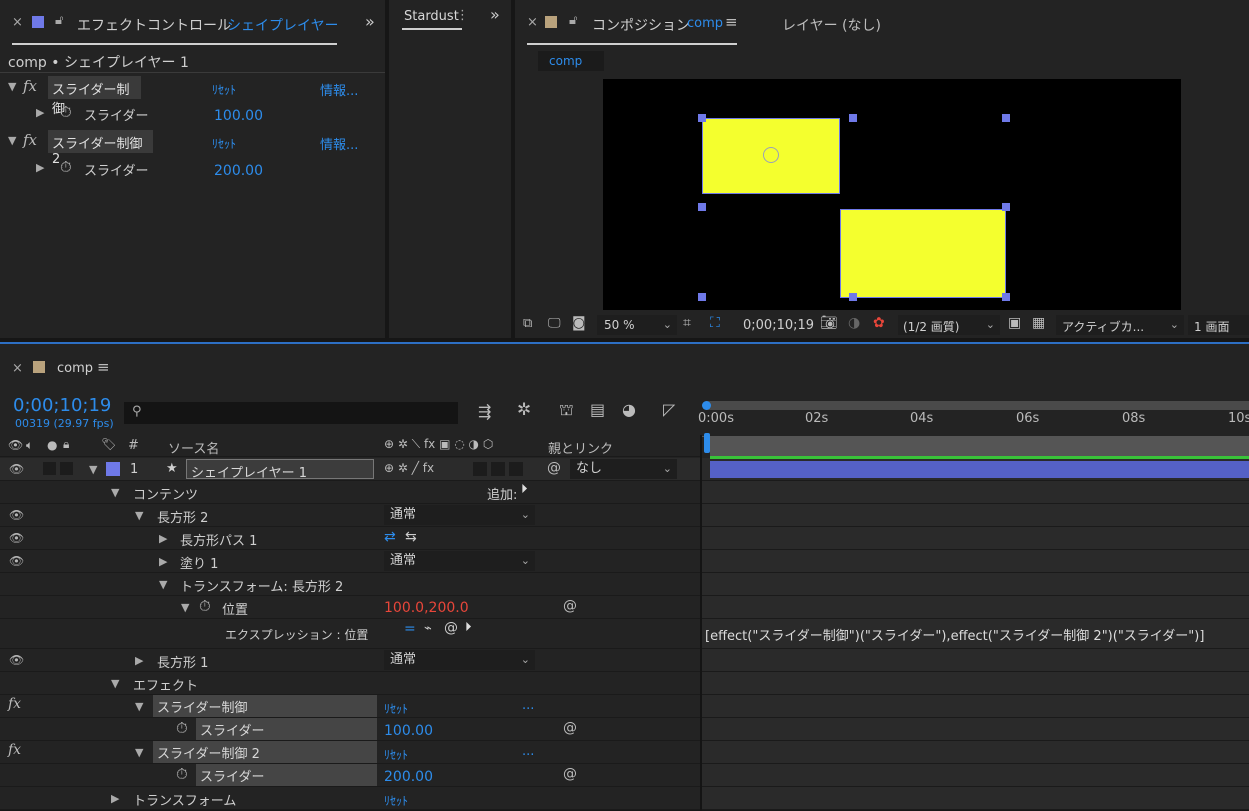 Image resolution: width=1249 pixels, height=811 pixels. I want to click on zoom-select: 50 % ⌄, so click(637, 325).